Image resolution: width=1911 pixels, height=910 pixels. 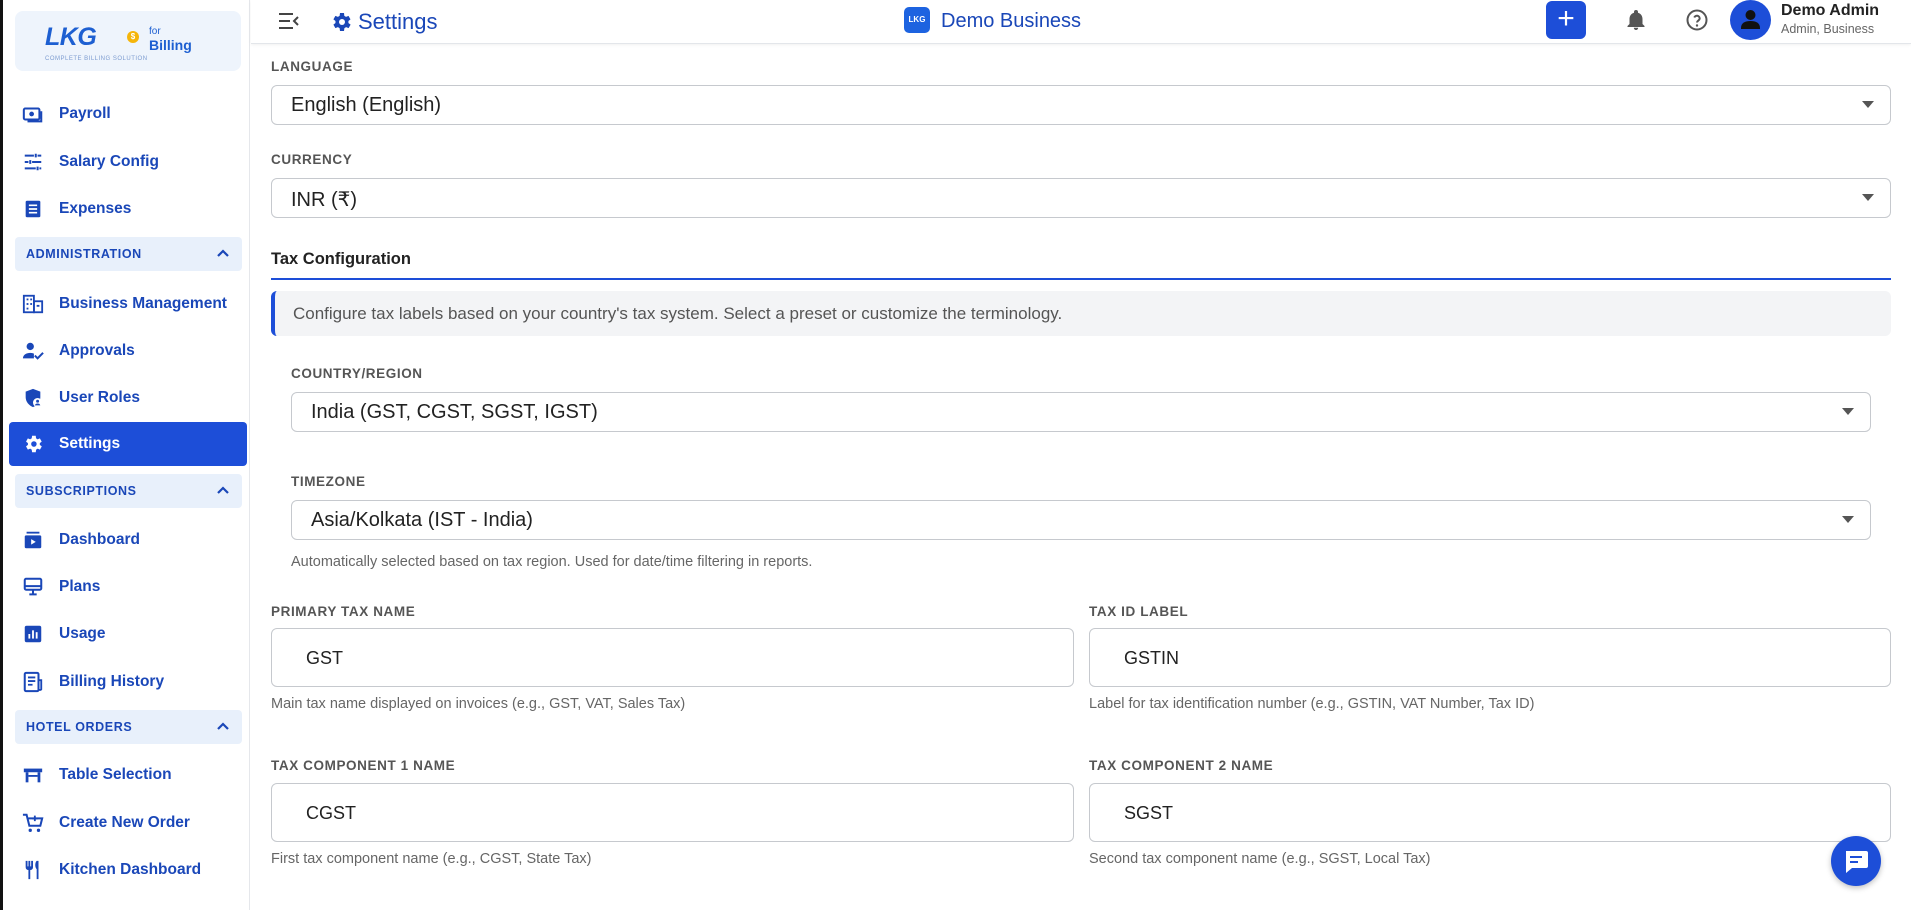 What do you see at coordinates (33, 823) in the screenshot?
I see `cart-add-icon` at bounding box center [33, 823].